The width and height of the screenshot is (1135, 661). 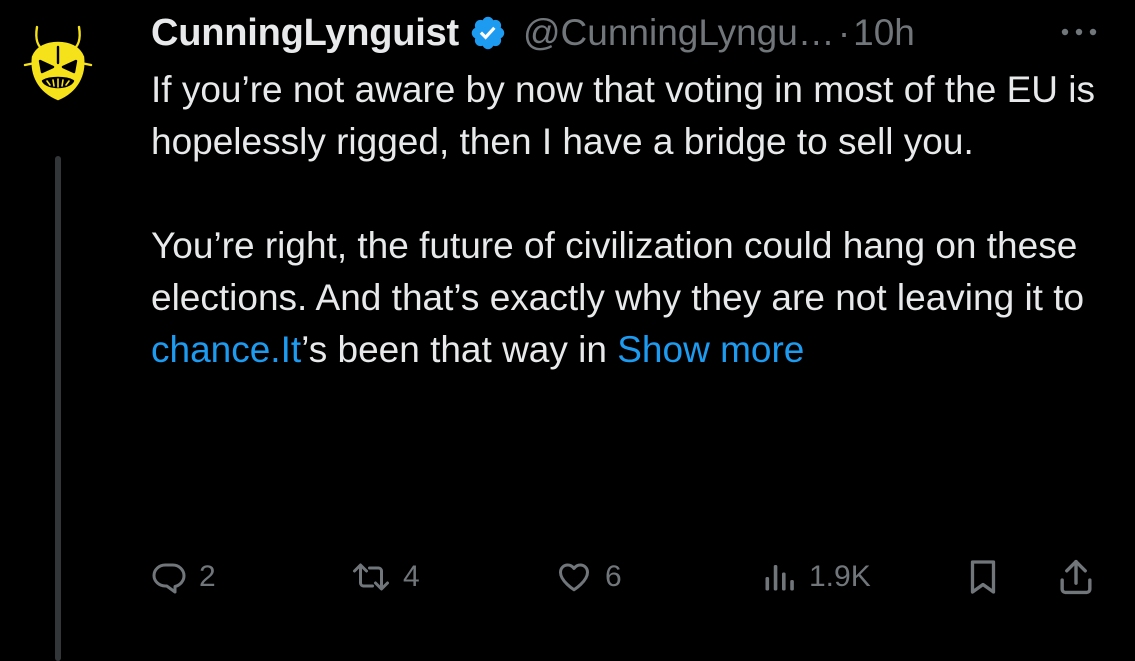 What do you see at coordinates (710, 349) in the screenshot?
I see `show-more-link: Show more` at bounding box center [710, 349].